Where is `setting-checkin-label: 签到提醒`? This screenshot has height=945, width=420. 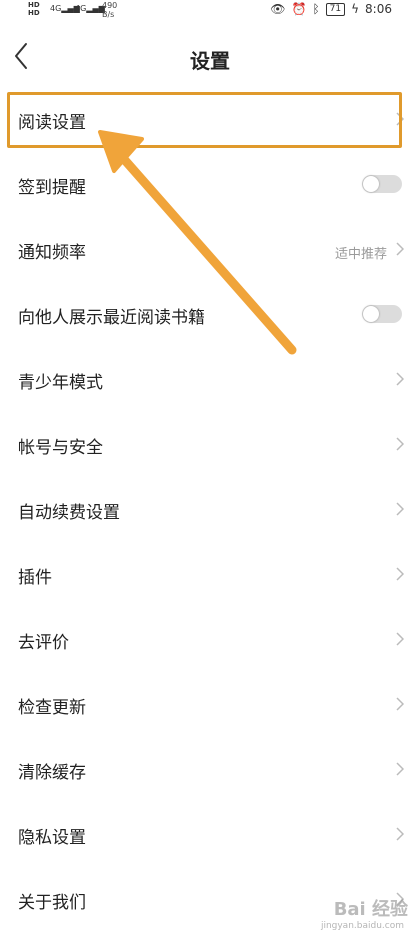
setting-checkin-label: 签到提醒 is located at coordinates (52, 188).